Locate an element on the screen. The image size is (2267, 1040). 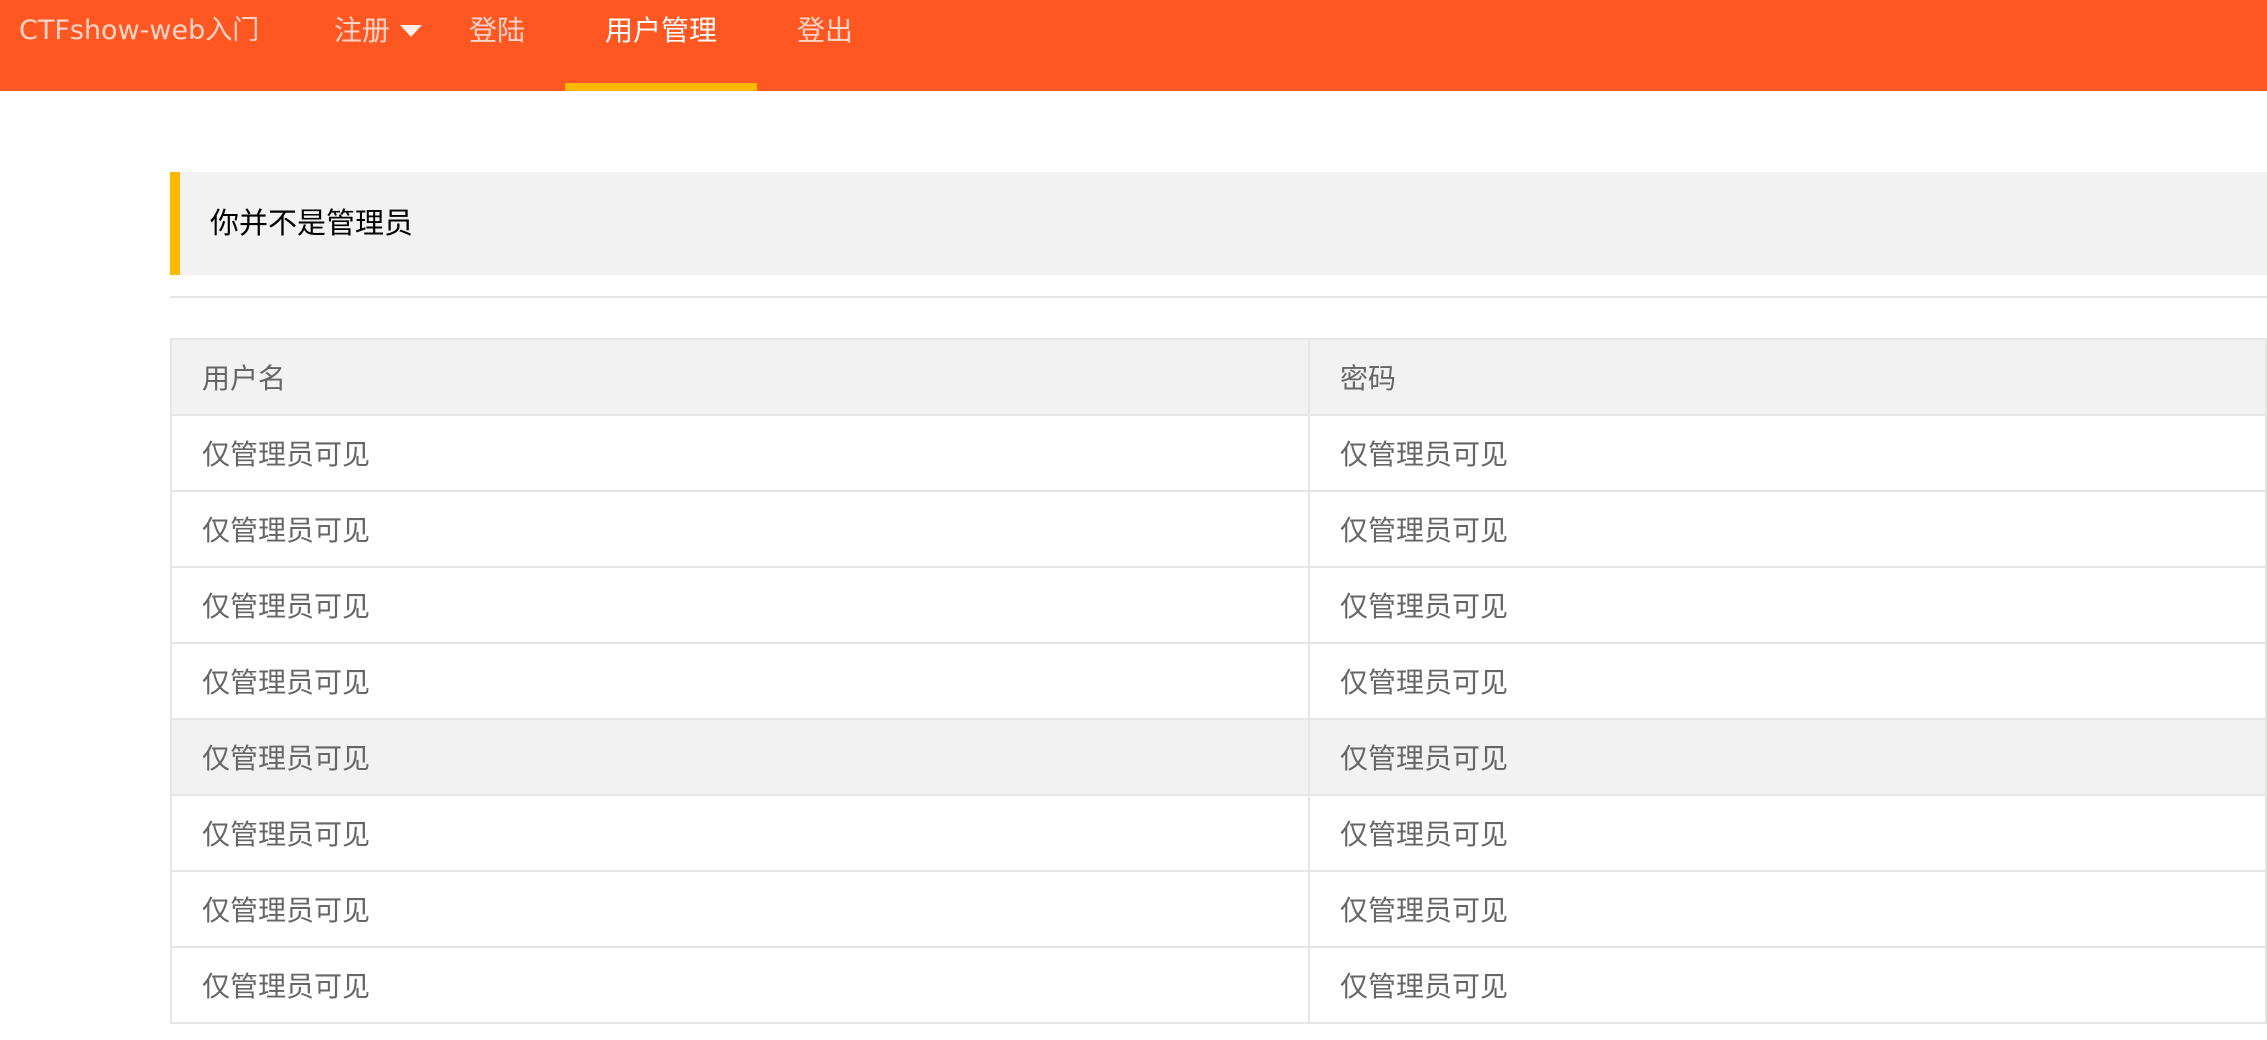
nav-login: 登陆 is located at coordinates (497, 45).